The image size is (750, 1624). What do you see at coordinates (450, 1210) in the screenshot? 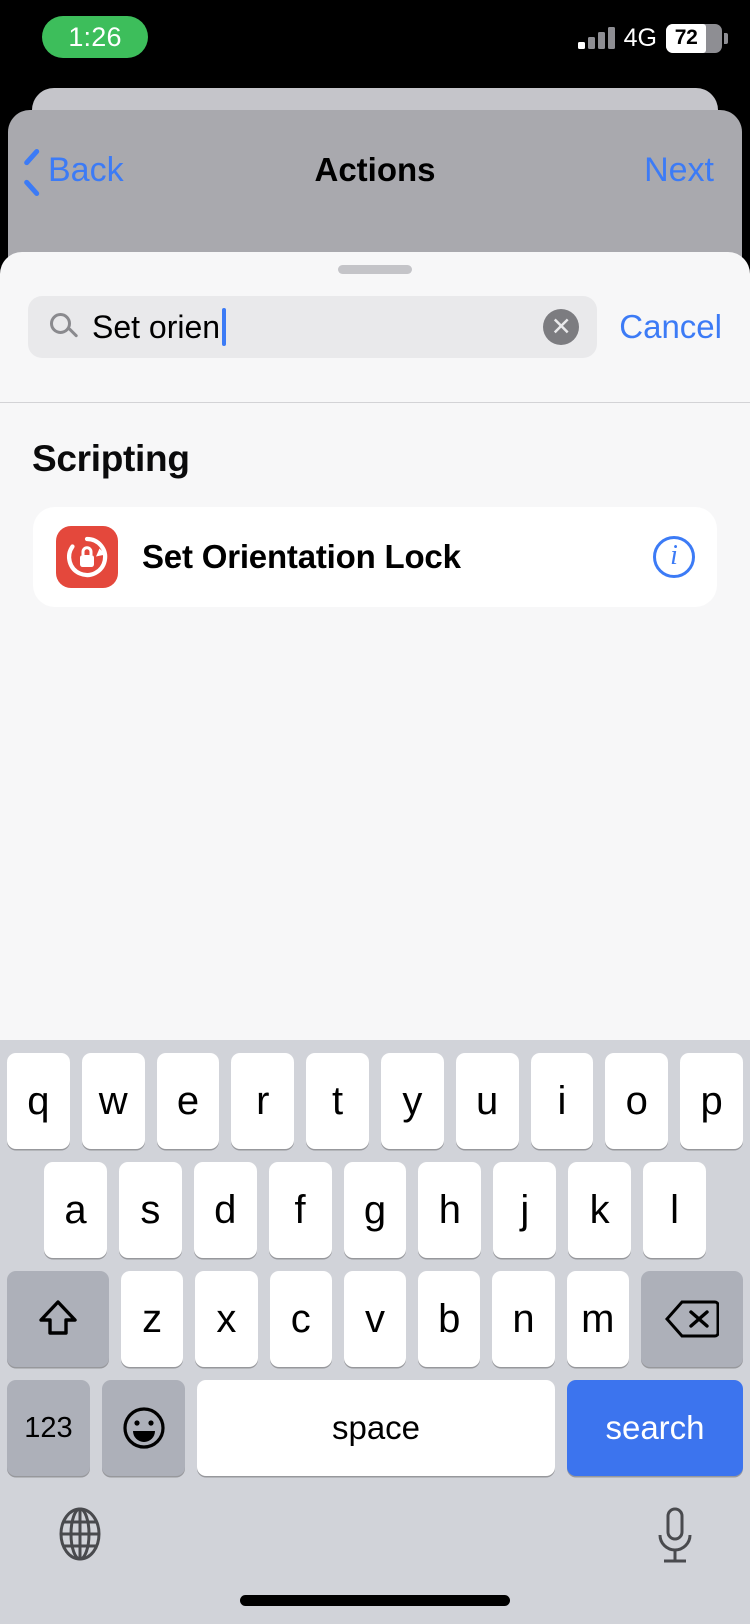
I see `key-h: h` at bounding box center [450, 1210].